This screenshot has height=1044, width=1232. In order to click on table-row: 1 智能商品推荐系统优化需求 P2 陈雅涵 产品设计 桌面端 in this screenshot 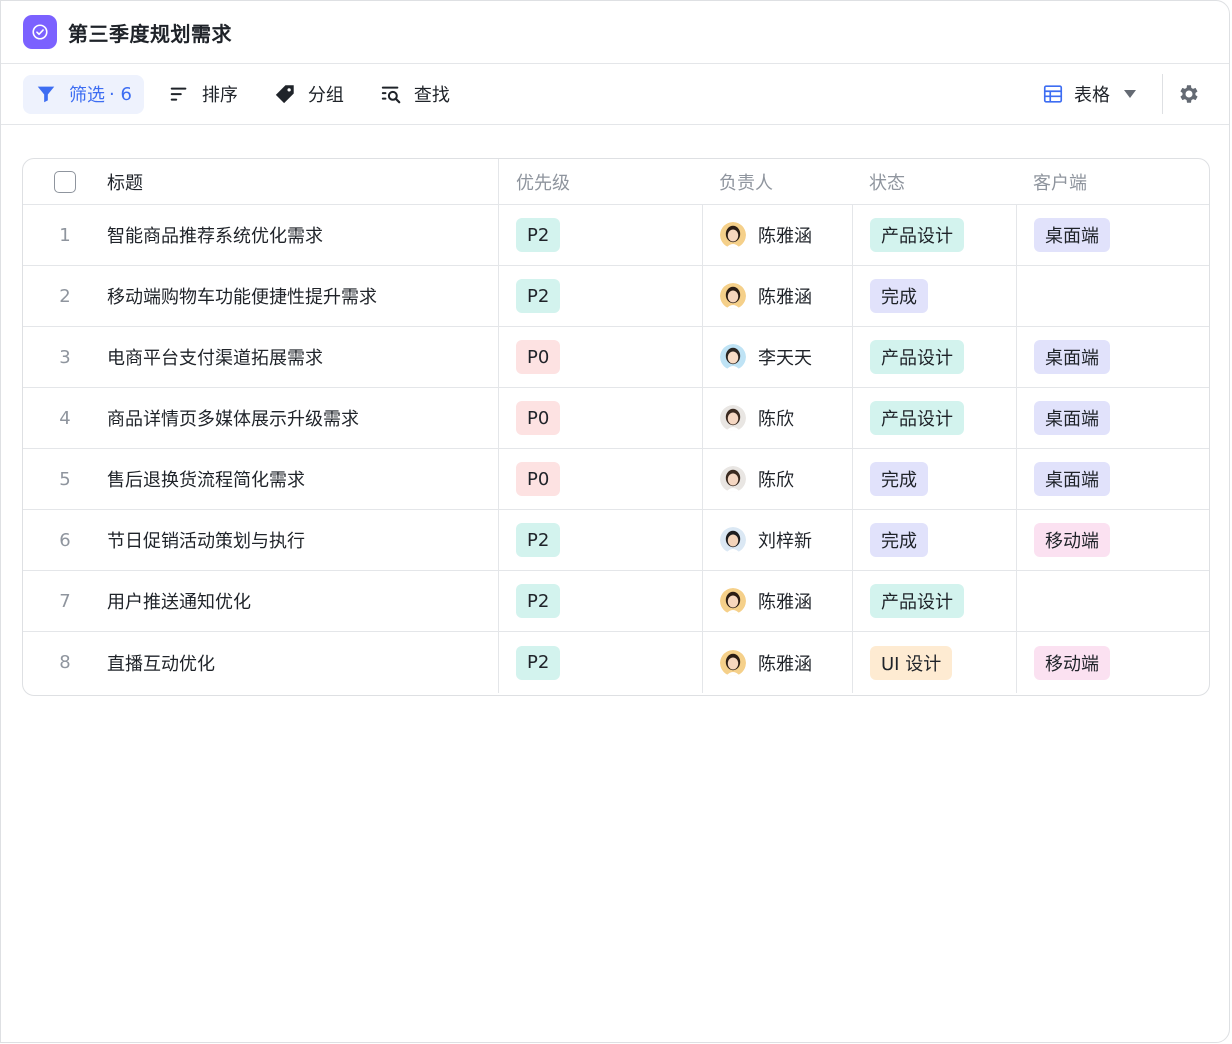, I will do `click(616, 235)`.